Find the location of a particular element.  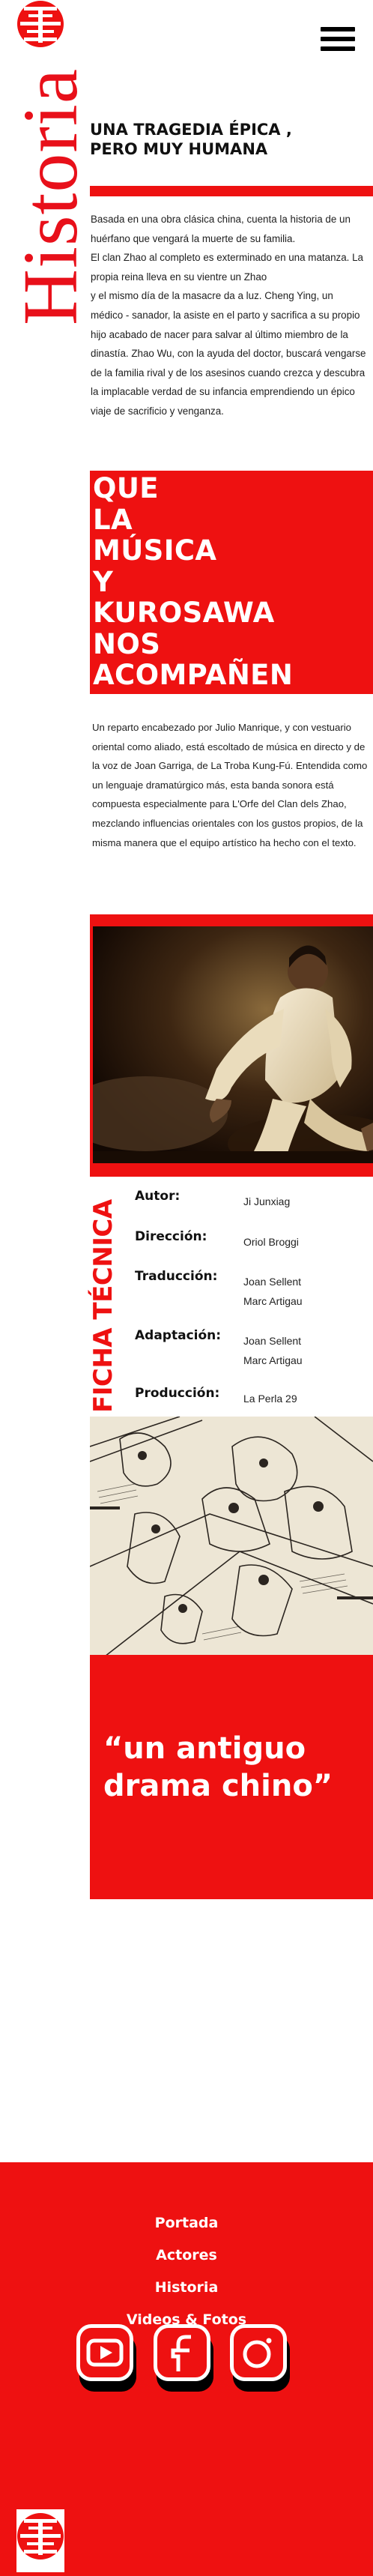

engraving-illustration is located at coordinates (231, 1536).